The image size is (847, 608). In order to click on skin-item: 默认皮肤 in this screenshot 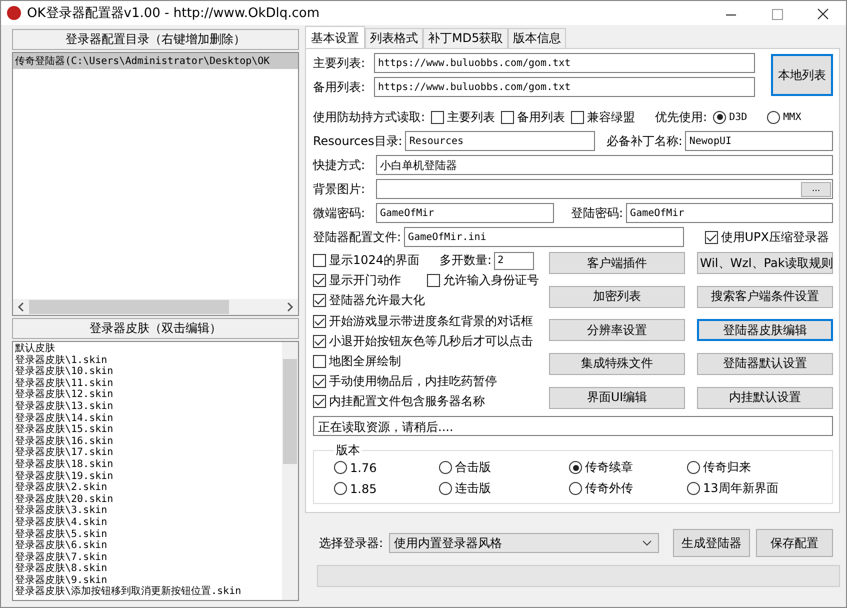, I will do `click(148, 349)`.